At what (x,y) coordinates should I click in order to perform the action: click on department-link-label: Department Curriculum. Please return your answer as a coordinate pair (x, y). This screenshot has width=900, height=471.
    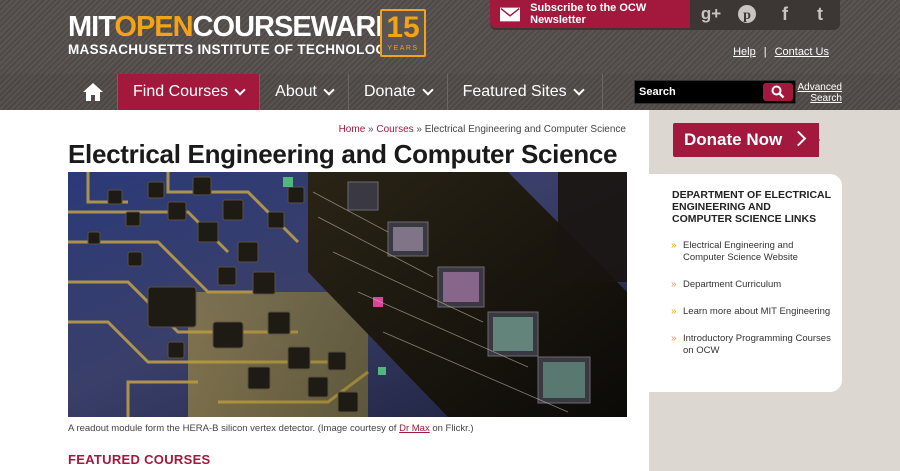
    Looking at the image, I should click on (732, 284).